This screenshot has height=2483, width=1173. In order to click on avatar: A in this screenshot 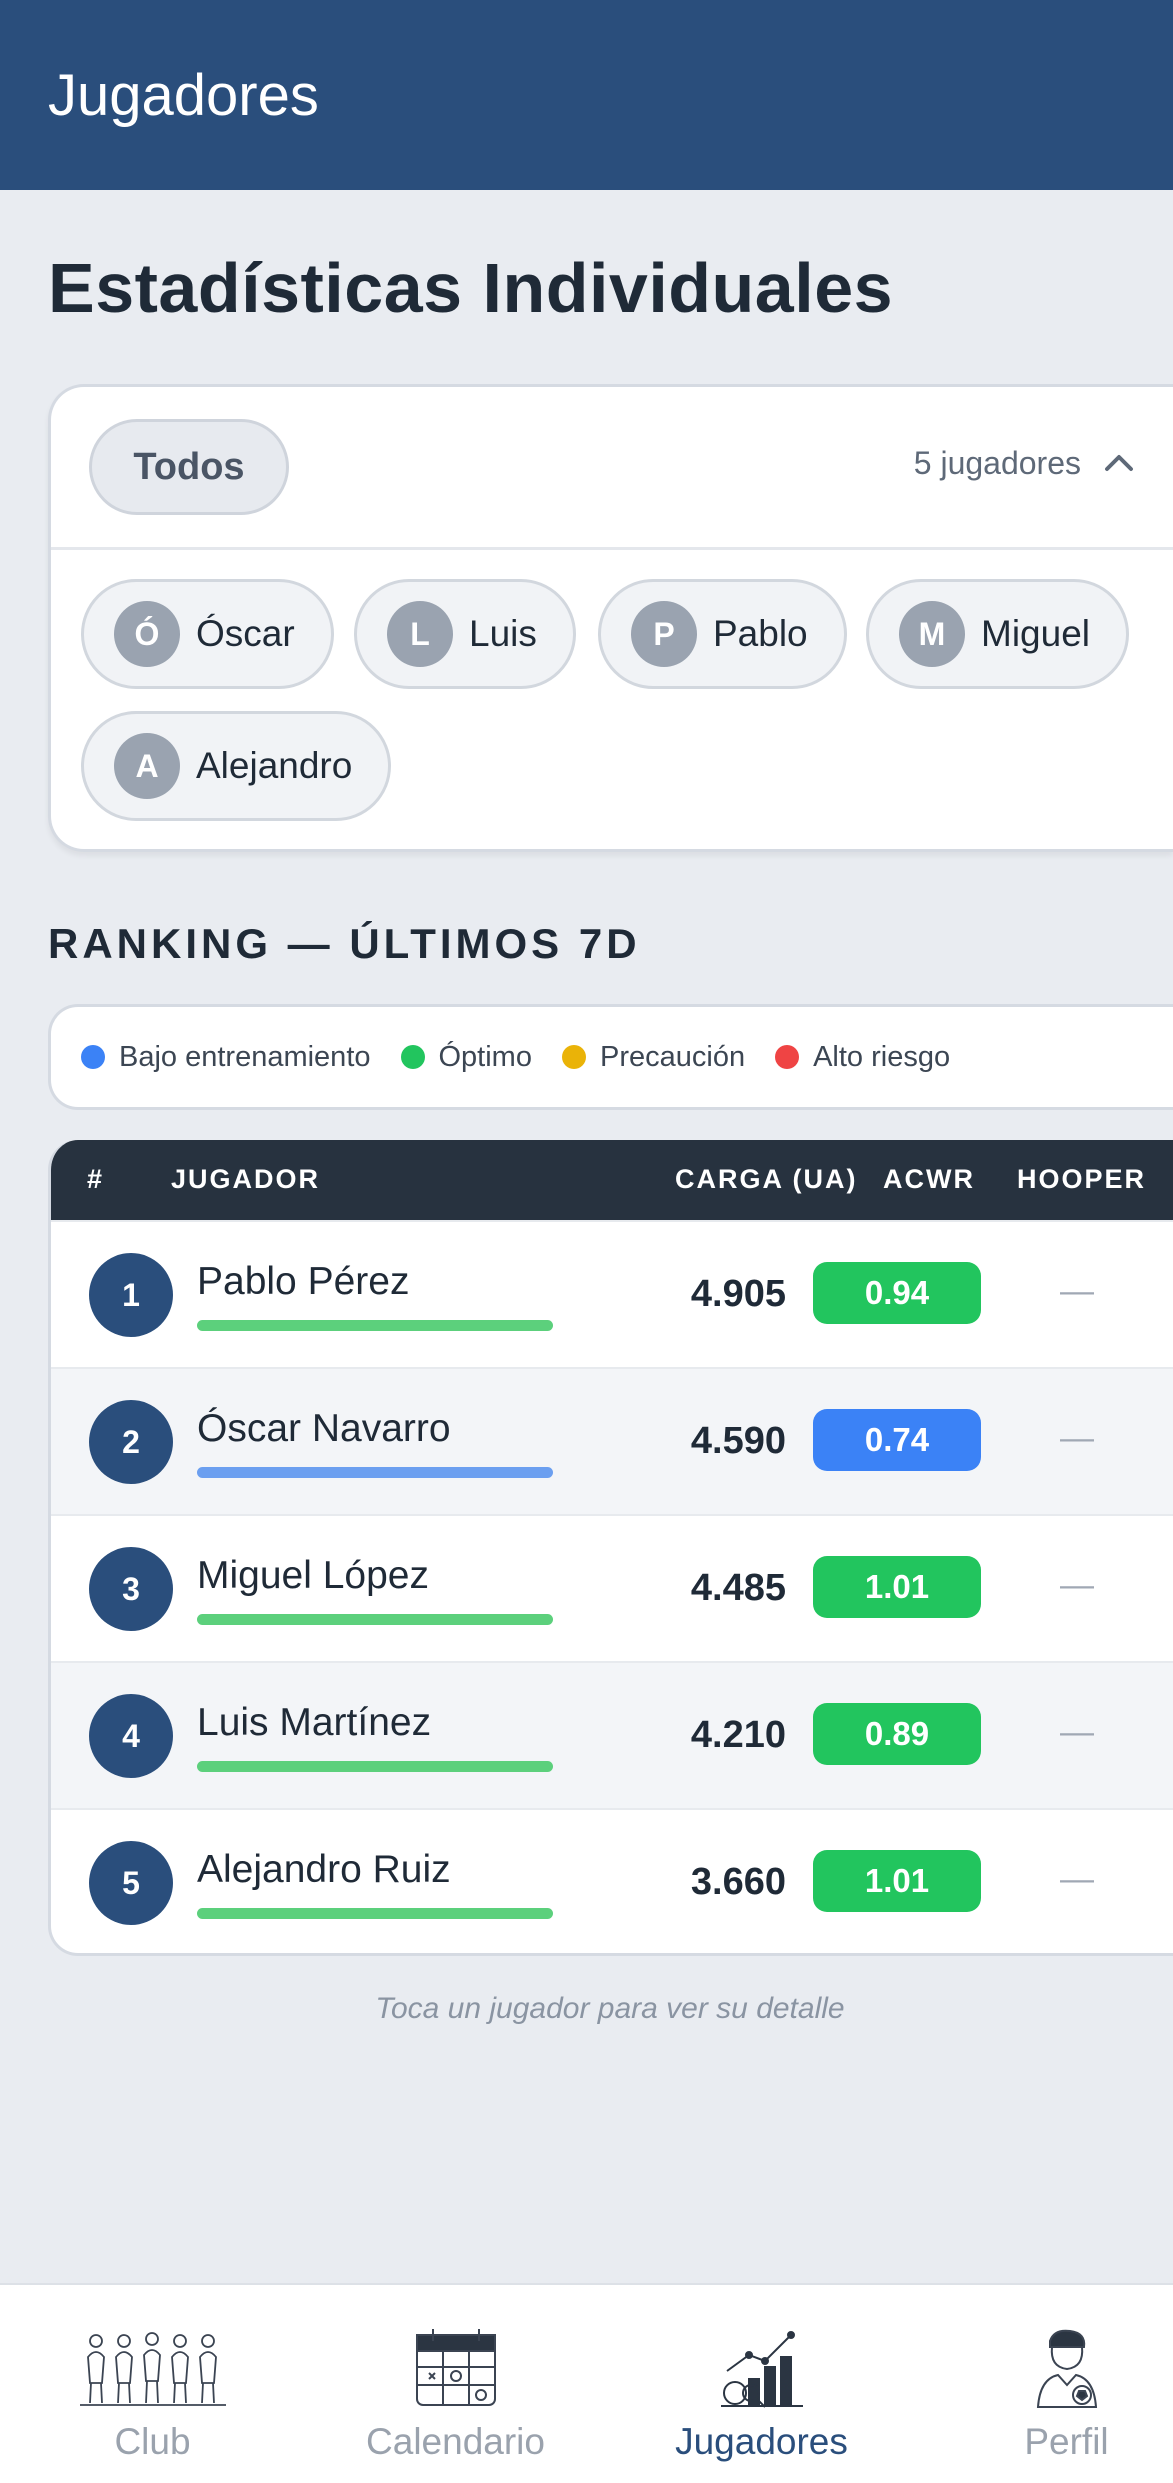, I will do `click(147, 766)`.